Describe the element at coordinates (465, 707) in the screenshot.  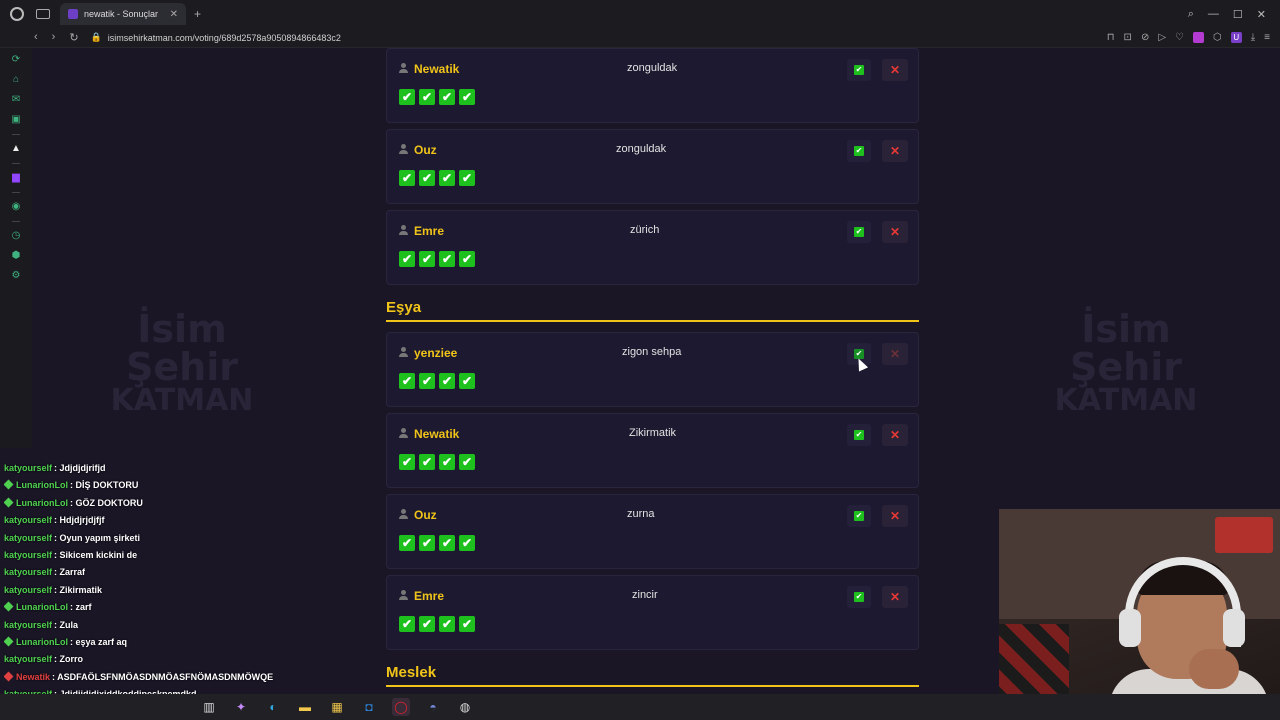
I see `obs-icon: ◍` at that location.